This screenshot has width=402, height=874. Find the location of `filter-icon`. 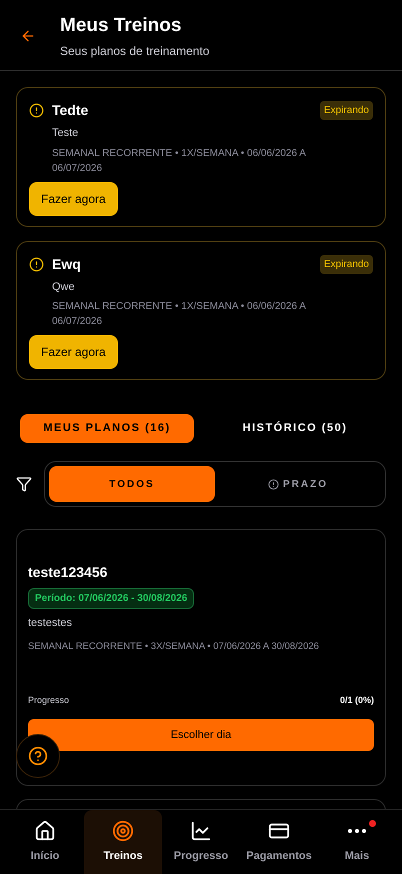

filter-icon is located at coordinates (24, 484).